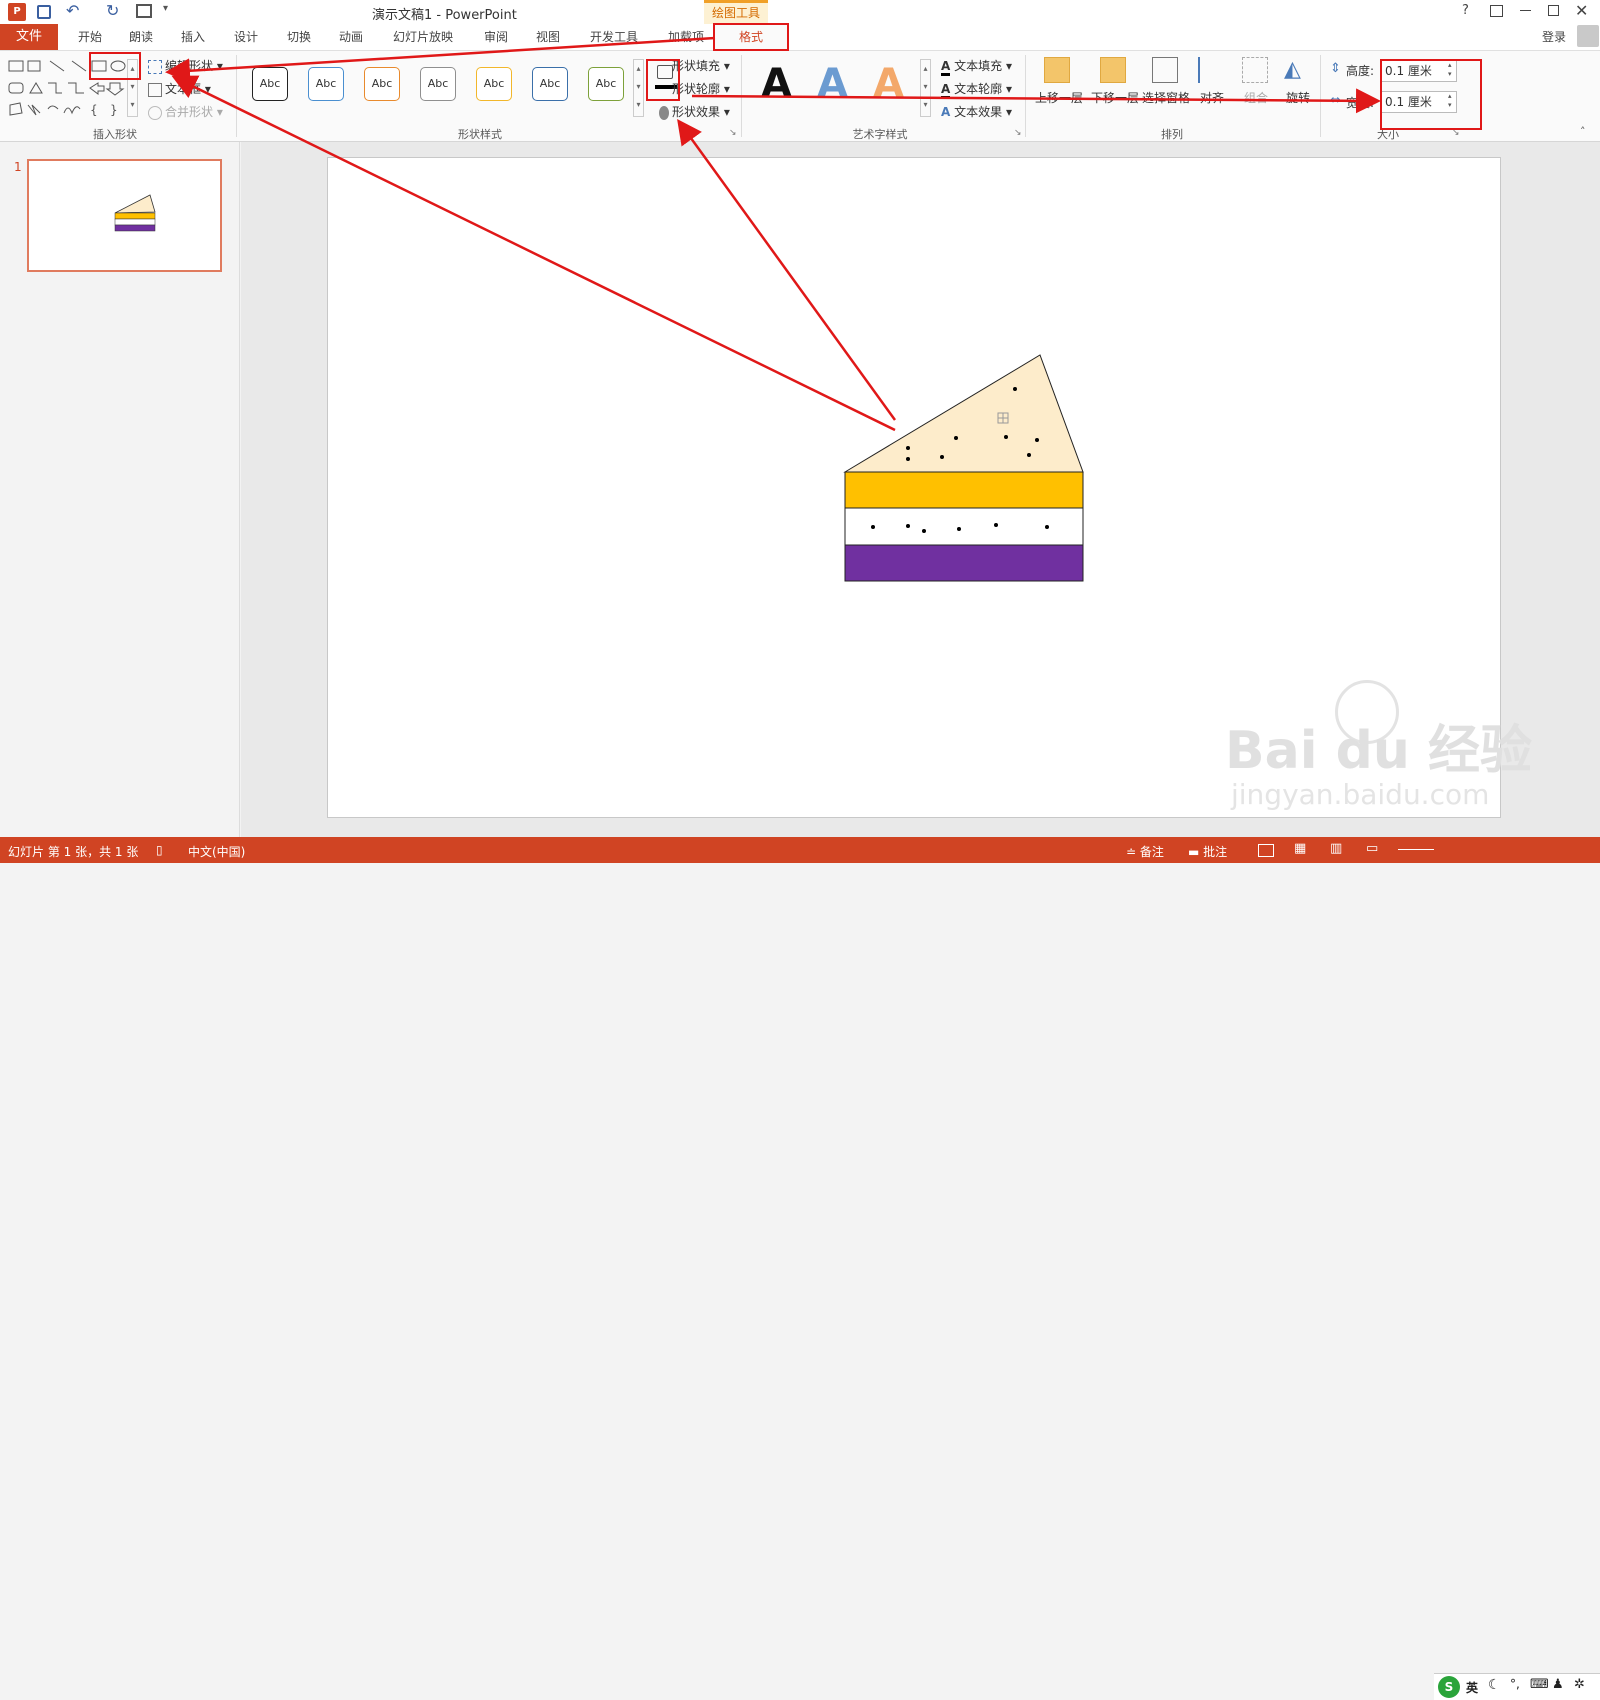  Describe the element at coordinates (1472, 1687) in the screenshot. I see `ime-mode-label: 英` at that location.